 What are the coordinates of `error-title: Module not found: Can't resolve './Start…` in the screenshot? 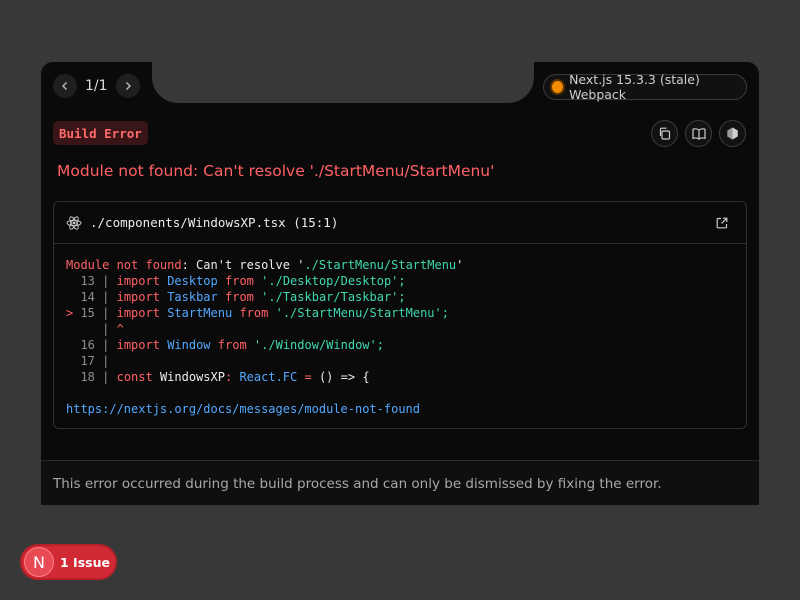 It's located at (276, 171).